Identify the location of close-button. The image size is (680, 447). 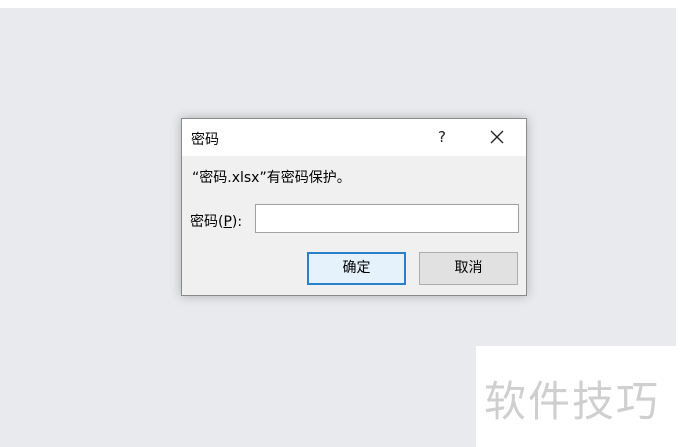
(497, 137).